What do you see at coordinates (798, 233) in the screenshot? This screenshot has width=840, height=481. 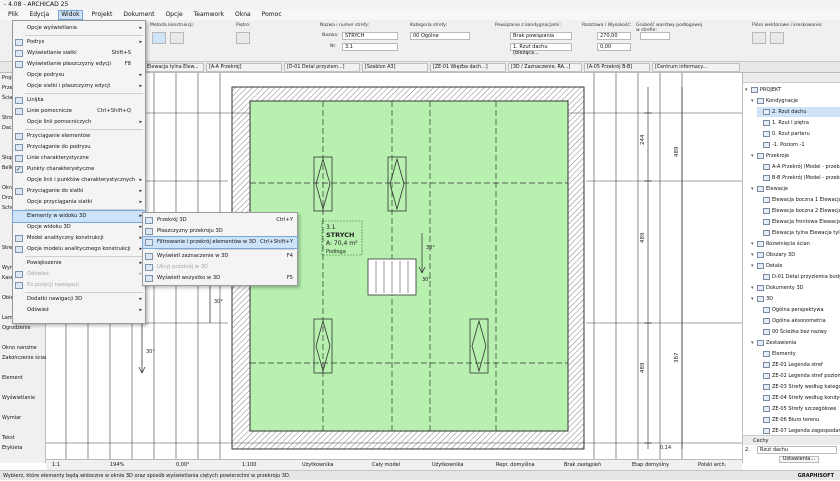 I see `navigator-item-elewacja-tylna-elewacja-tylna: Elewacja tylna Elewacja tylna` at bounding box center [798, 233].